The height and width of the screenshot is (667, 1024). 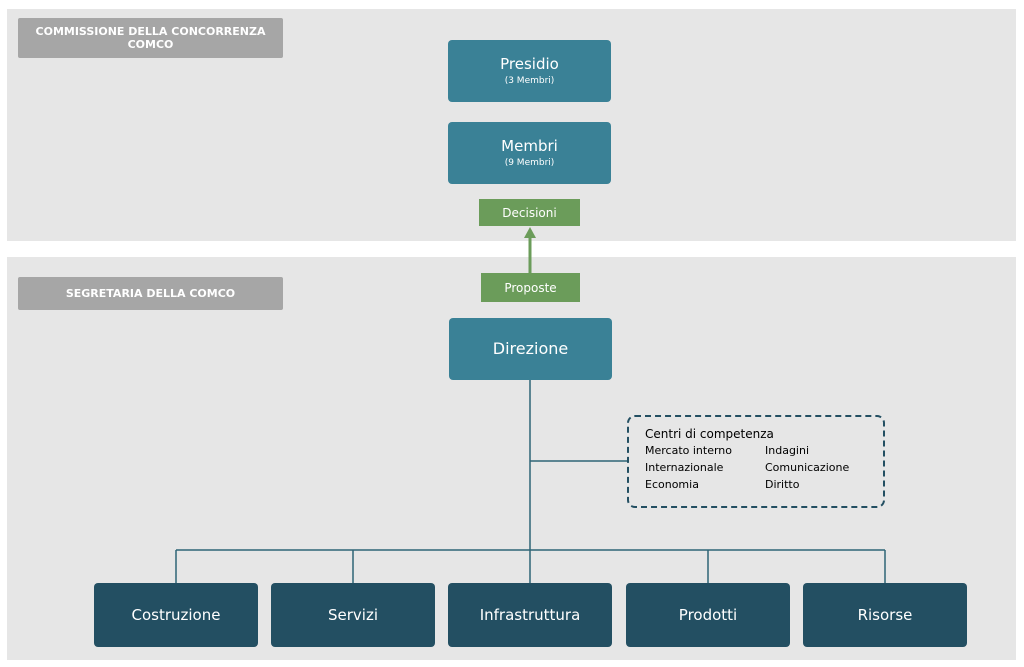 I want to click on proposte-tag: Proposte, so click(x=530, y=287).